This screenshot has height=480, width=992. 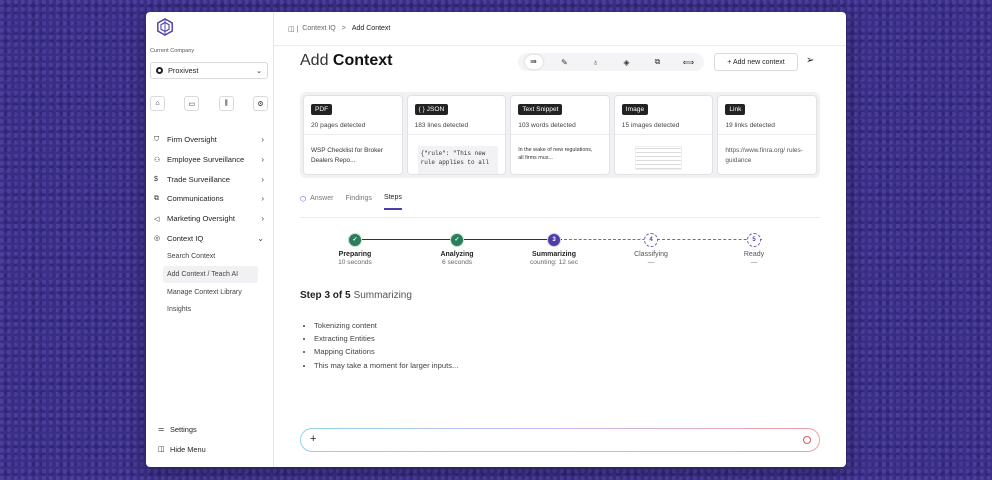 What do you see at coordinates (210, 274) in the screenshot?
I see `subnav-add-context: Add Context / Teach AI` at bounding box center [210, 274].